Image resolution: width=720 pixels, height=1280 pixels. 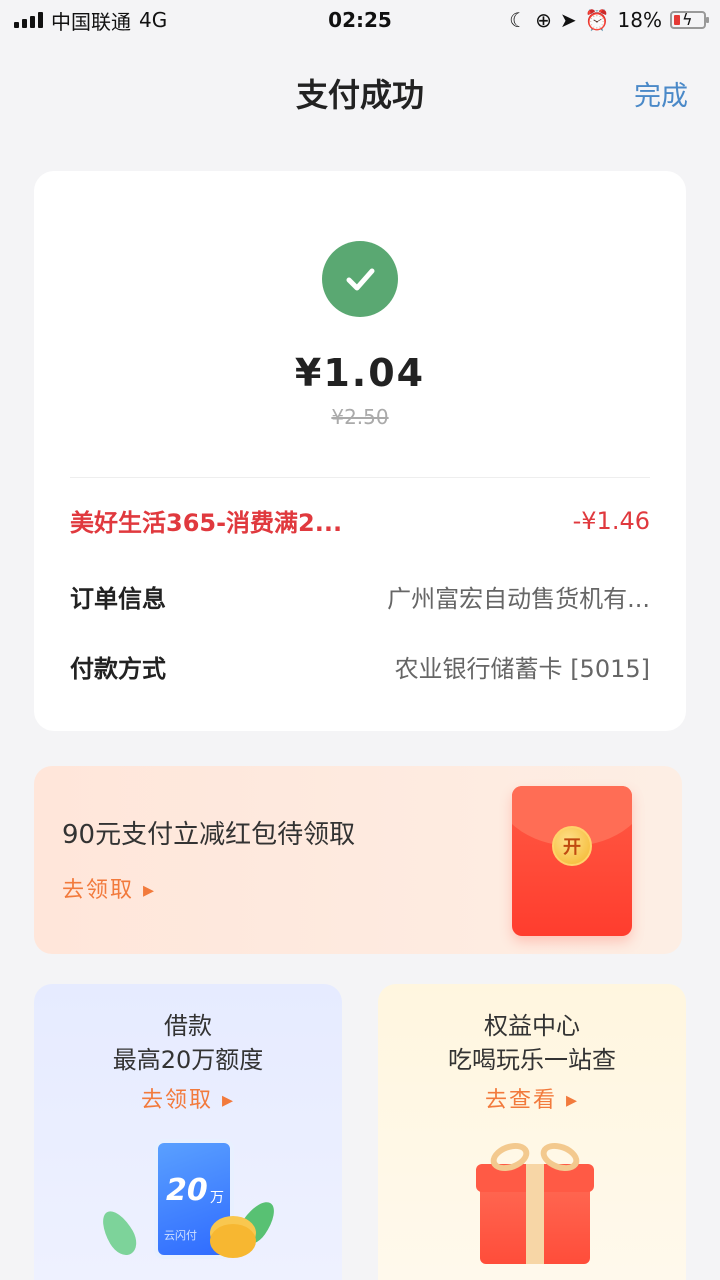 I want to click on perks-title: 权益中心, so click(x=532, y=1026).